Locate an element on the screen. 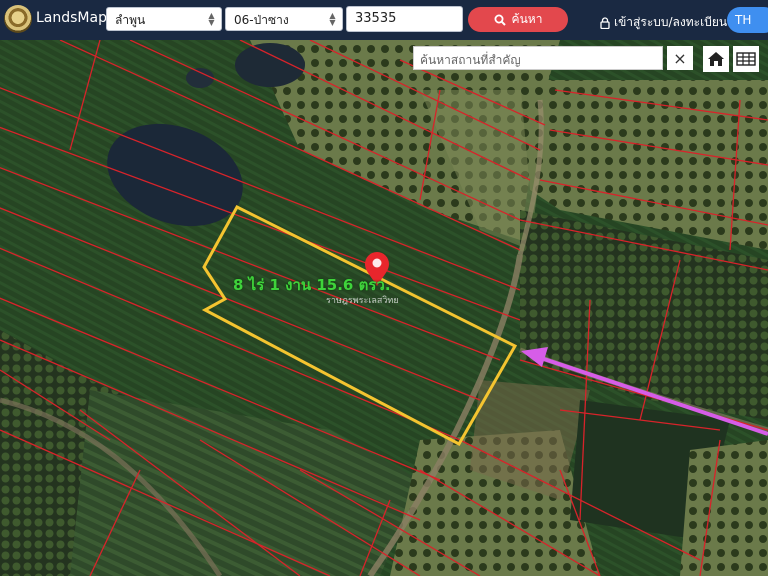 The height and width of the screenshot is (576, 768). home-button is located at coordinates (716, 59).